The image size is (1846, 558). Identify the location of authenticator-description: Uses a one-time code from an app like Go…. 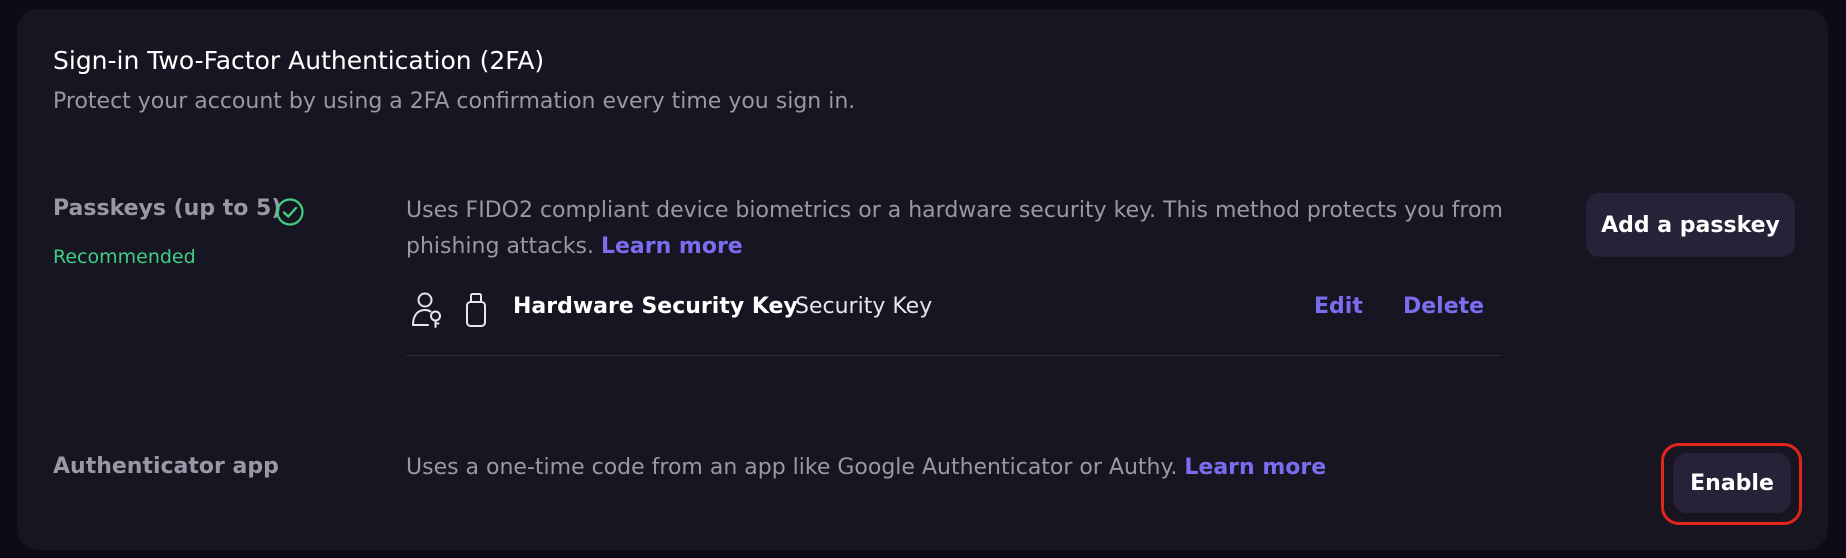
(956, 468).